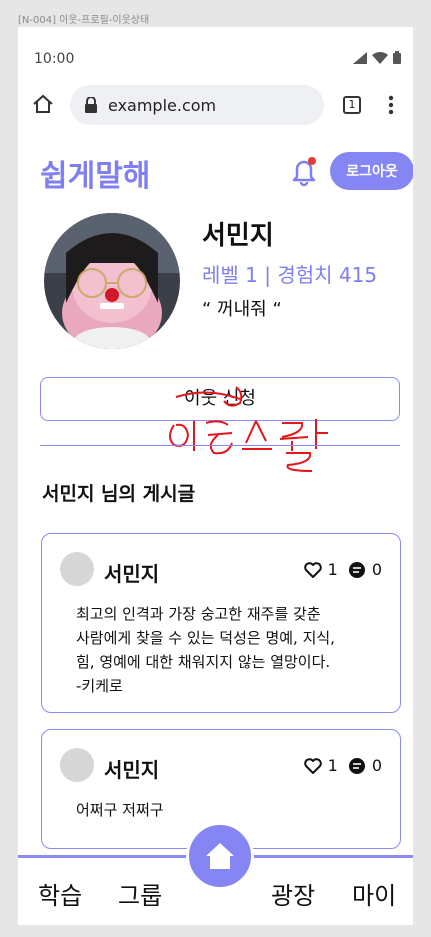 The width and height of the screenshot is (431, 937). Describe the element at coordinates (371, 171) in the screenshot. I see `logout-button: 로그아웃` at that location.